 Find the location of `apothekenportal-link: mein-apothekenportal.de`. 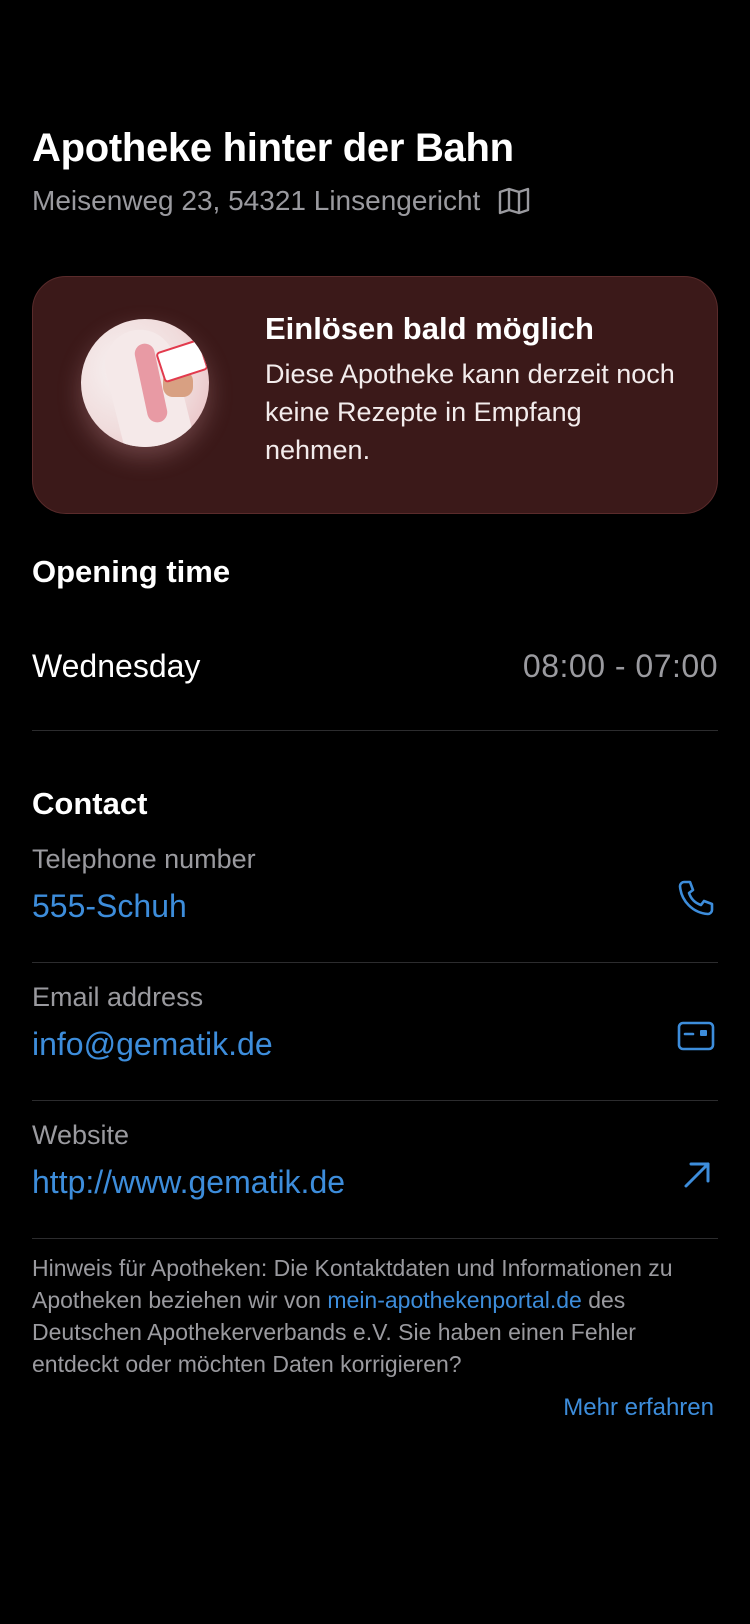

apothekenportal-link: mein-apothekenportal.de is located at coordinates (454, 1300).